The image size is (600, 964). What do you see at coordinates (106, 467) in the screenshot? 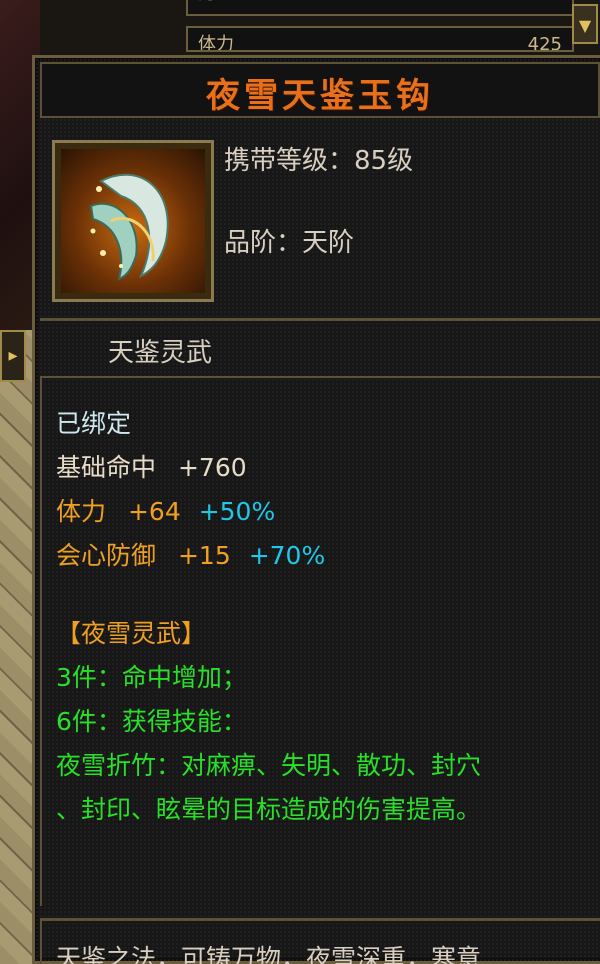
I see `stat-name: 基础命中` at bounding box center [106, 467].